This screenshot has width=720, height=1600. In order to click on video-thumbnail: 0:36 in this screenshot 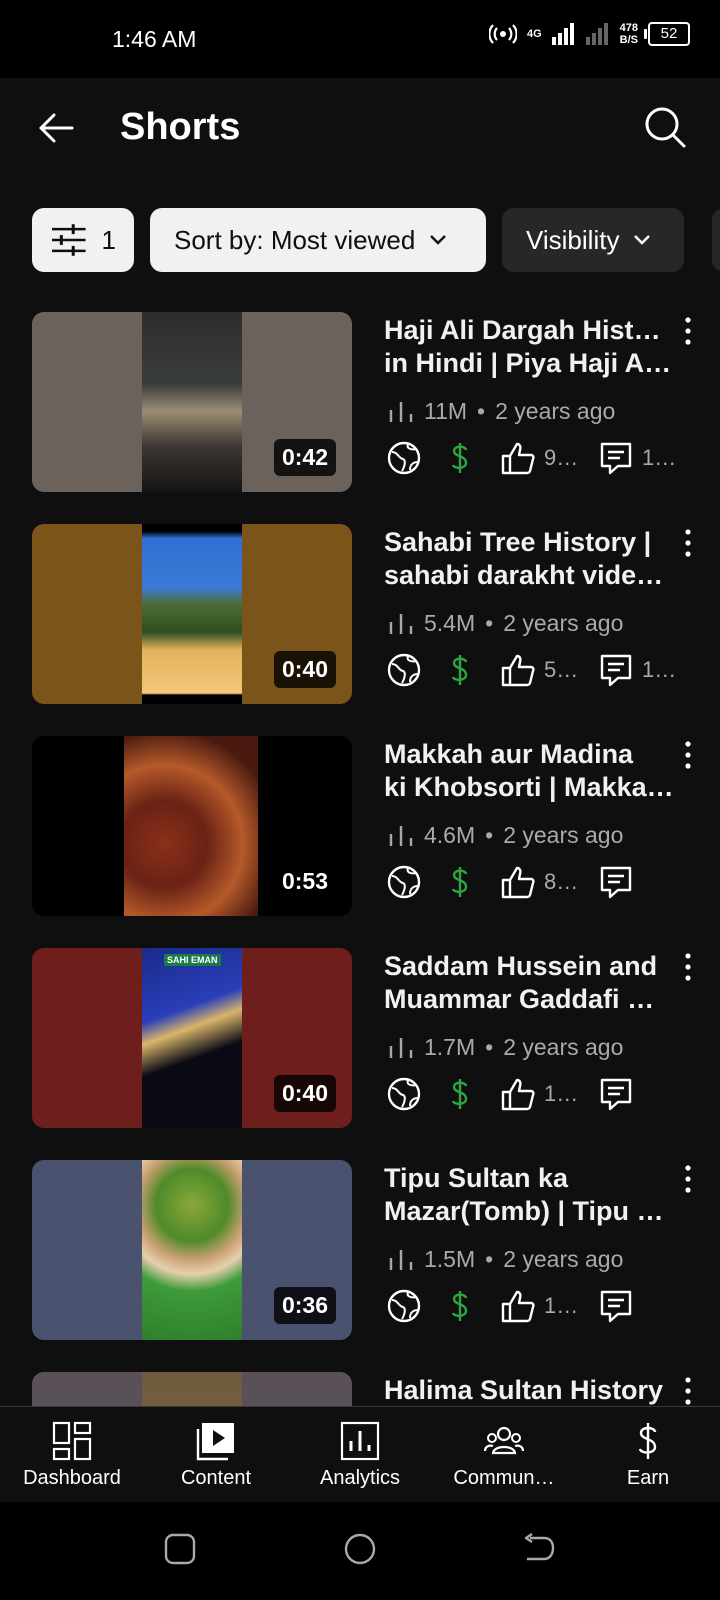, I will do `click(192, 1250)`.